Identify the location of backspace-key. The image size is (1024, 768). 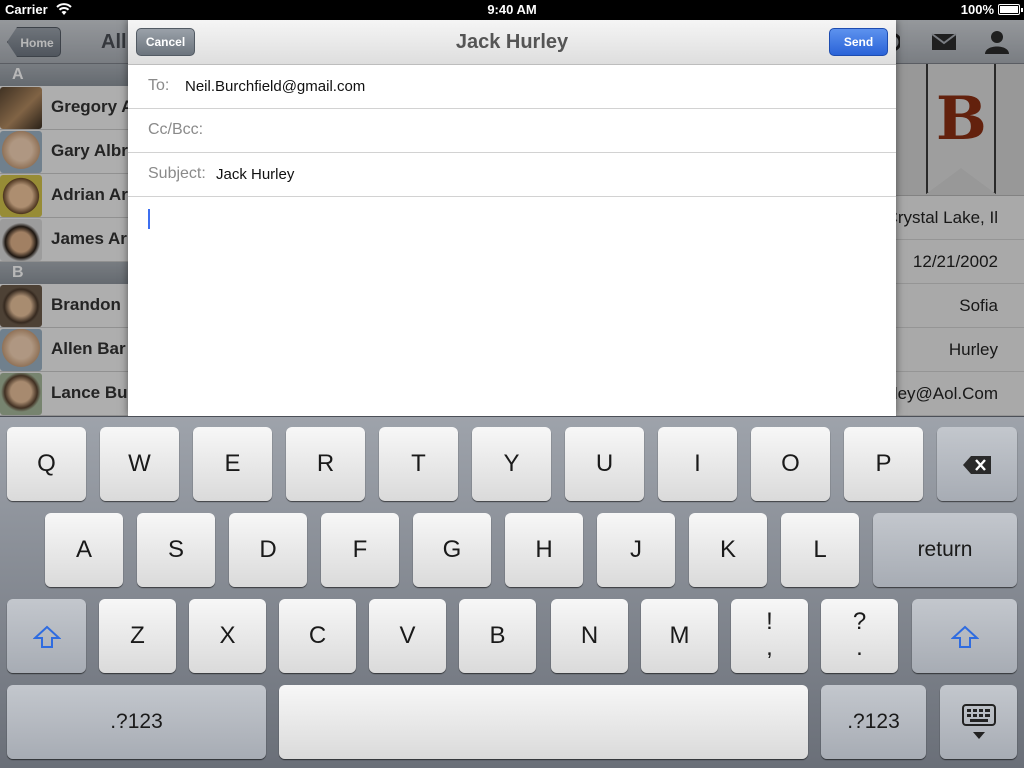
(977, 464).